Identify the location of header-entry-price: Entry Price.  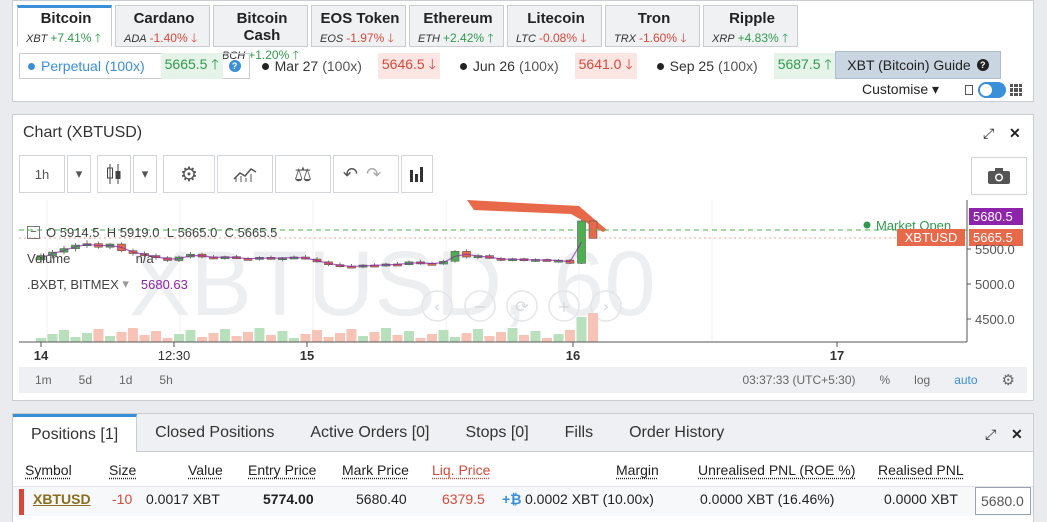
(282, 470).